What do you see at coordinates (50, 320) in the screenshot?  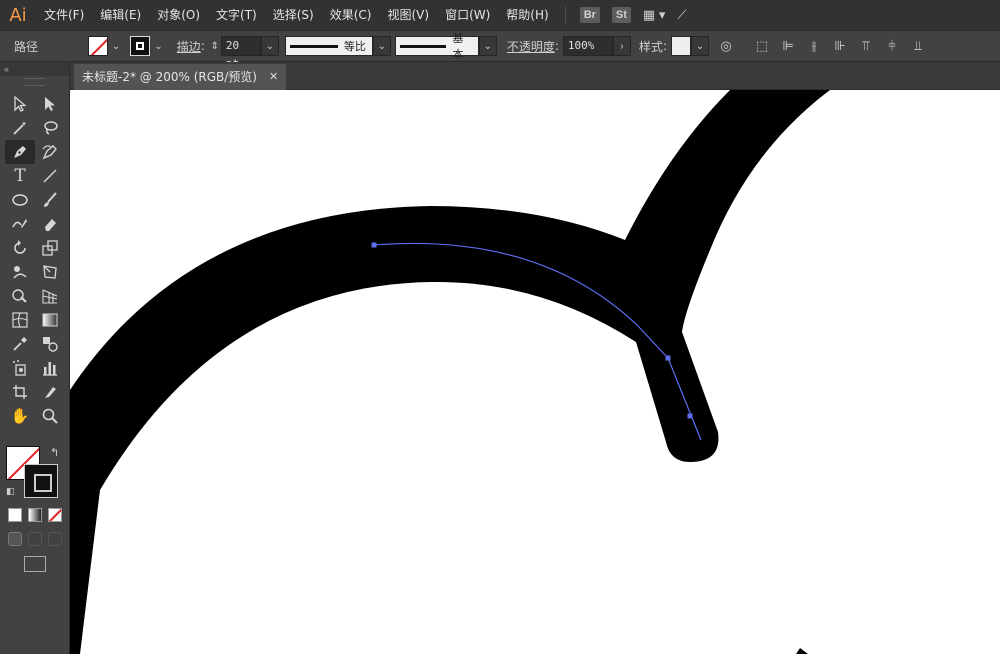 I see `gradient-tool-icon` at bounding box center [50, 320].